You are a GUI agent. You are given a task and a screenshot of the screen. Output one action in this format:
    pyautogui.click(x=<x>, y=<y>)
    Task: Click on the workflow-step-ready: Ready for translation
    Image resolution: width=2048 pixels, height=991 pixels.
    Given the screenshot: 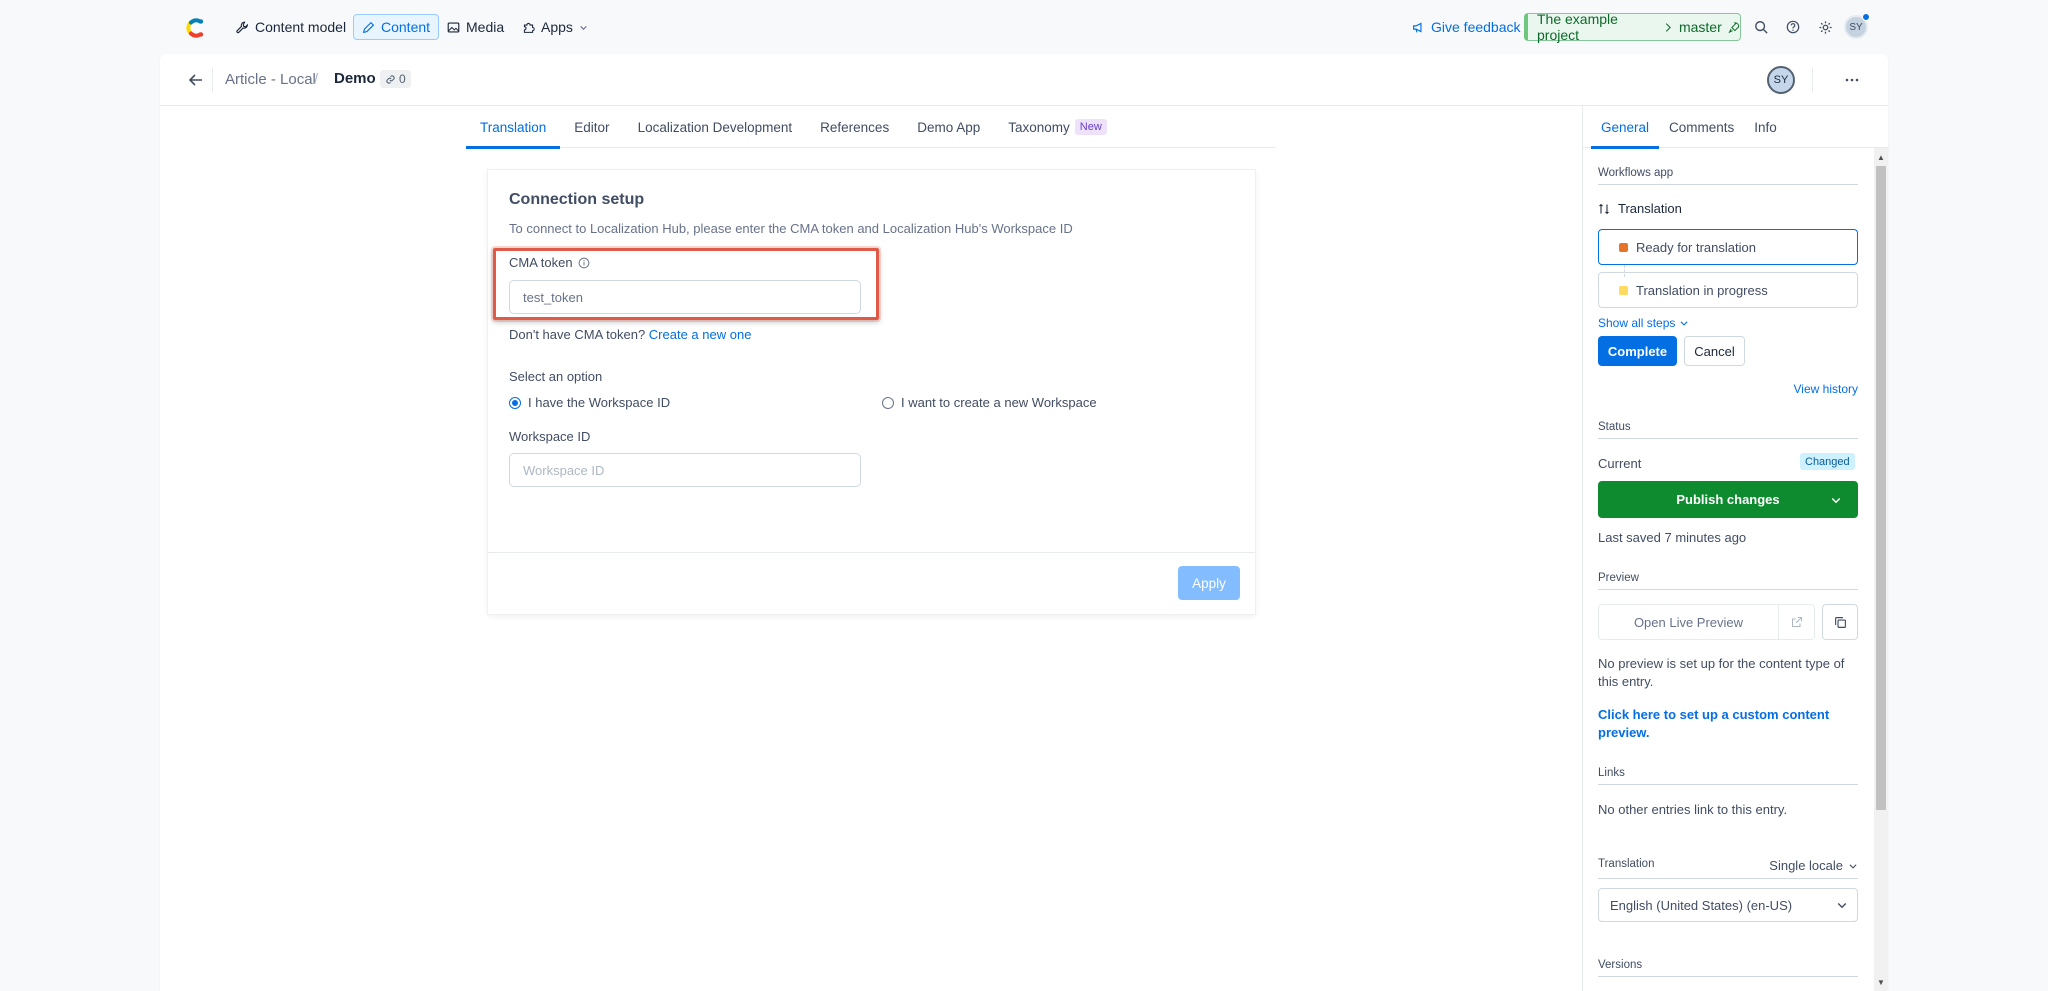 What is the action you would take?
    pyautogui.click(x=1728, y=247)
    